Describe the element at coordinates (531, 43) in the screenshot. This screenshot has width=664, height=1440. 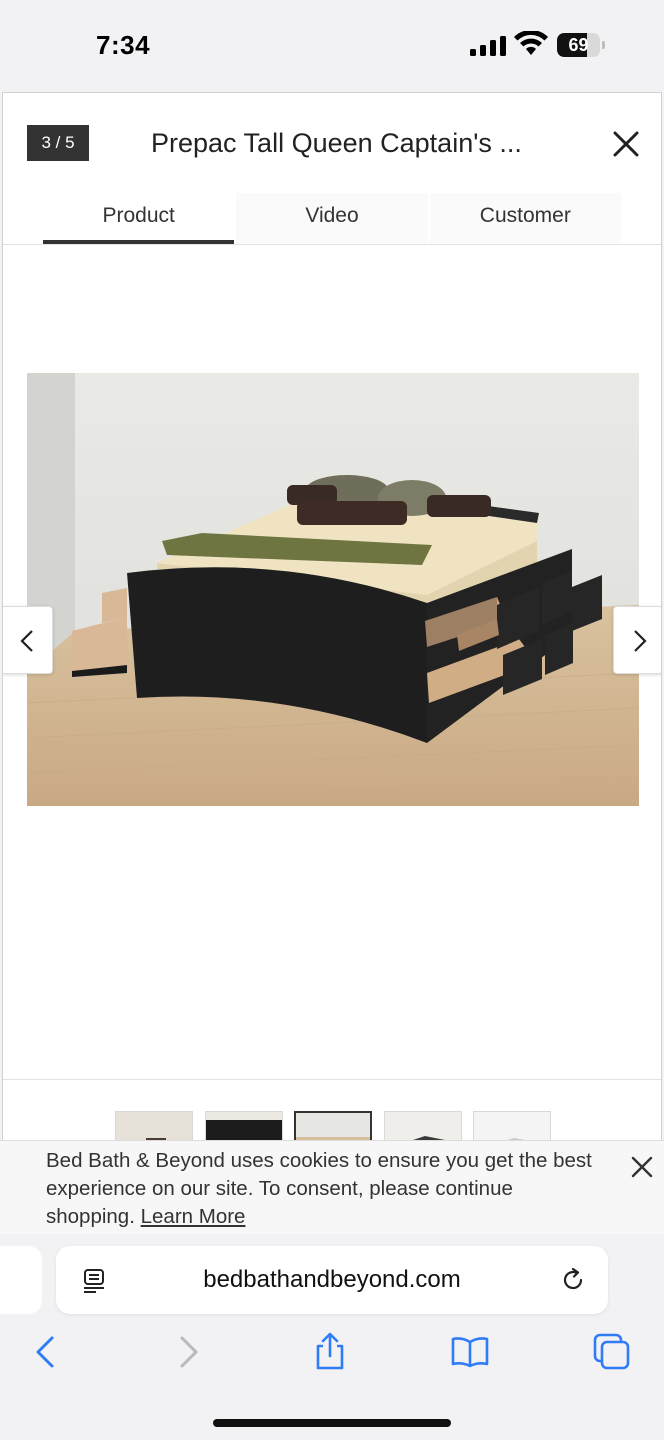
I see `wifi-icon` at that location.